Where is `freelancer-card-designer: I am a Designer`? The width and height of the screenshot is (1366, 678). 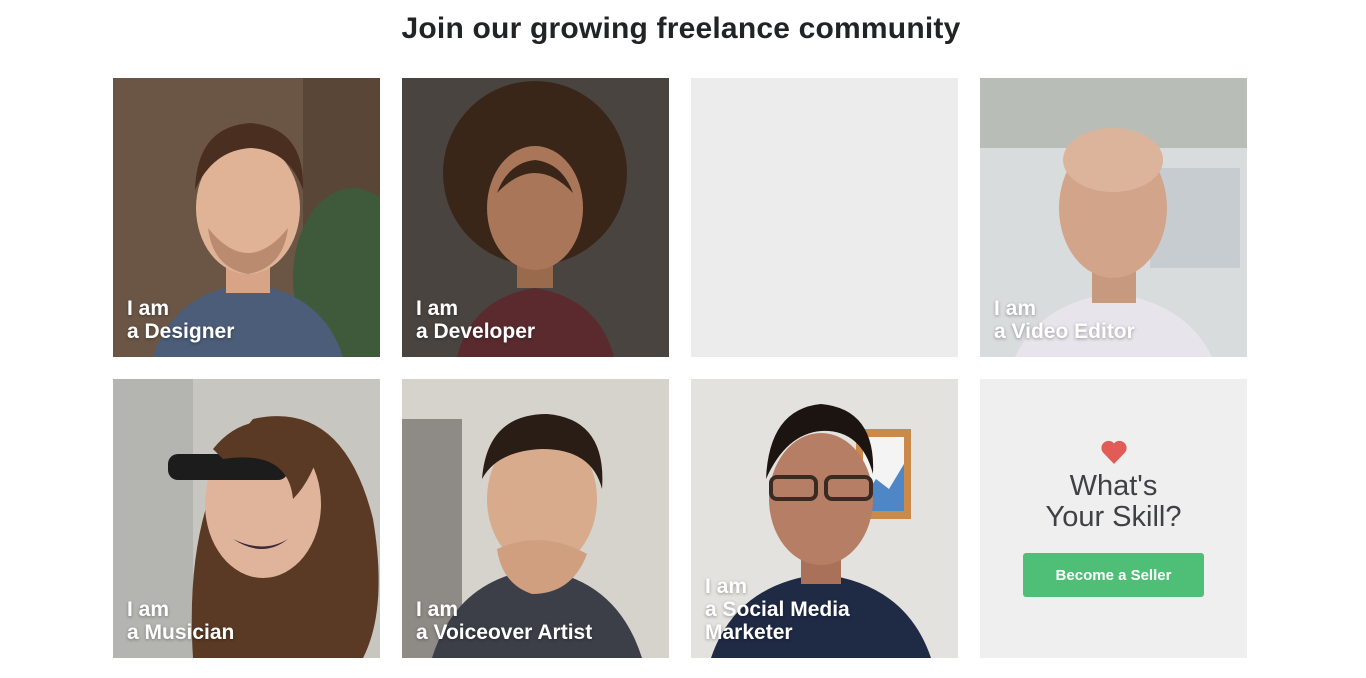
freelancer-card-designer: I am a Designer is located at coordinates (246, 217).